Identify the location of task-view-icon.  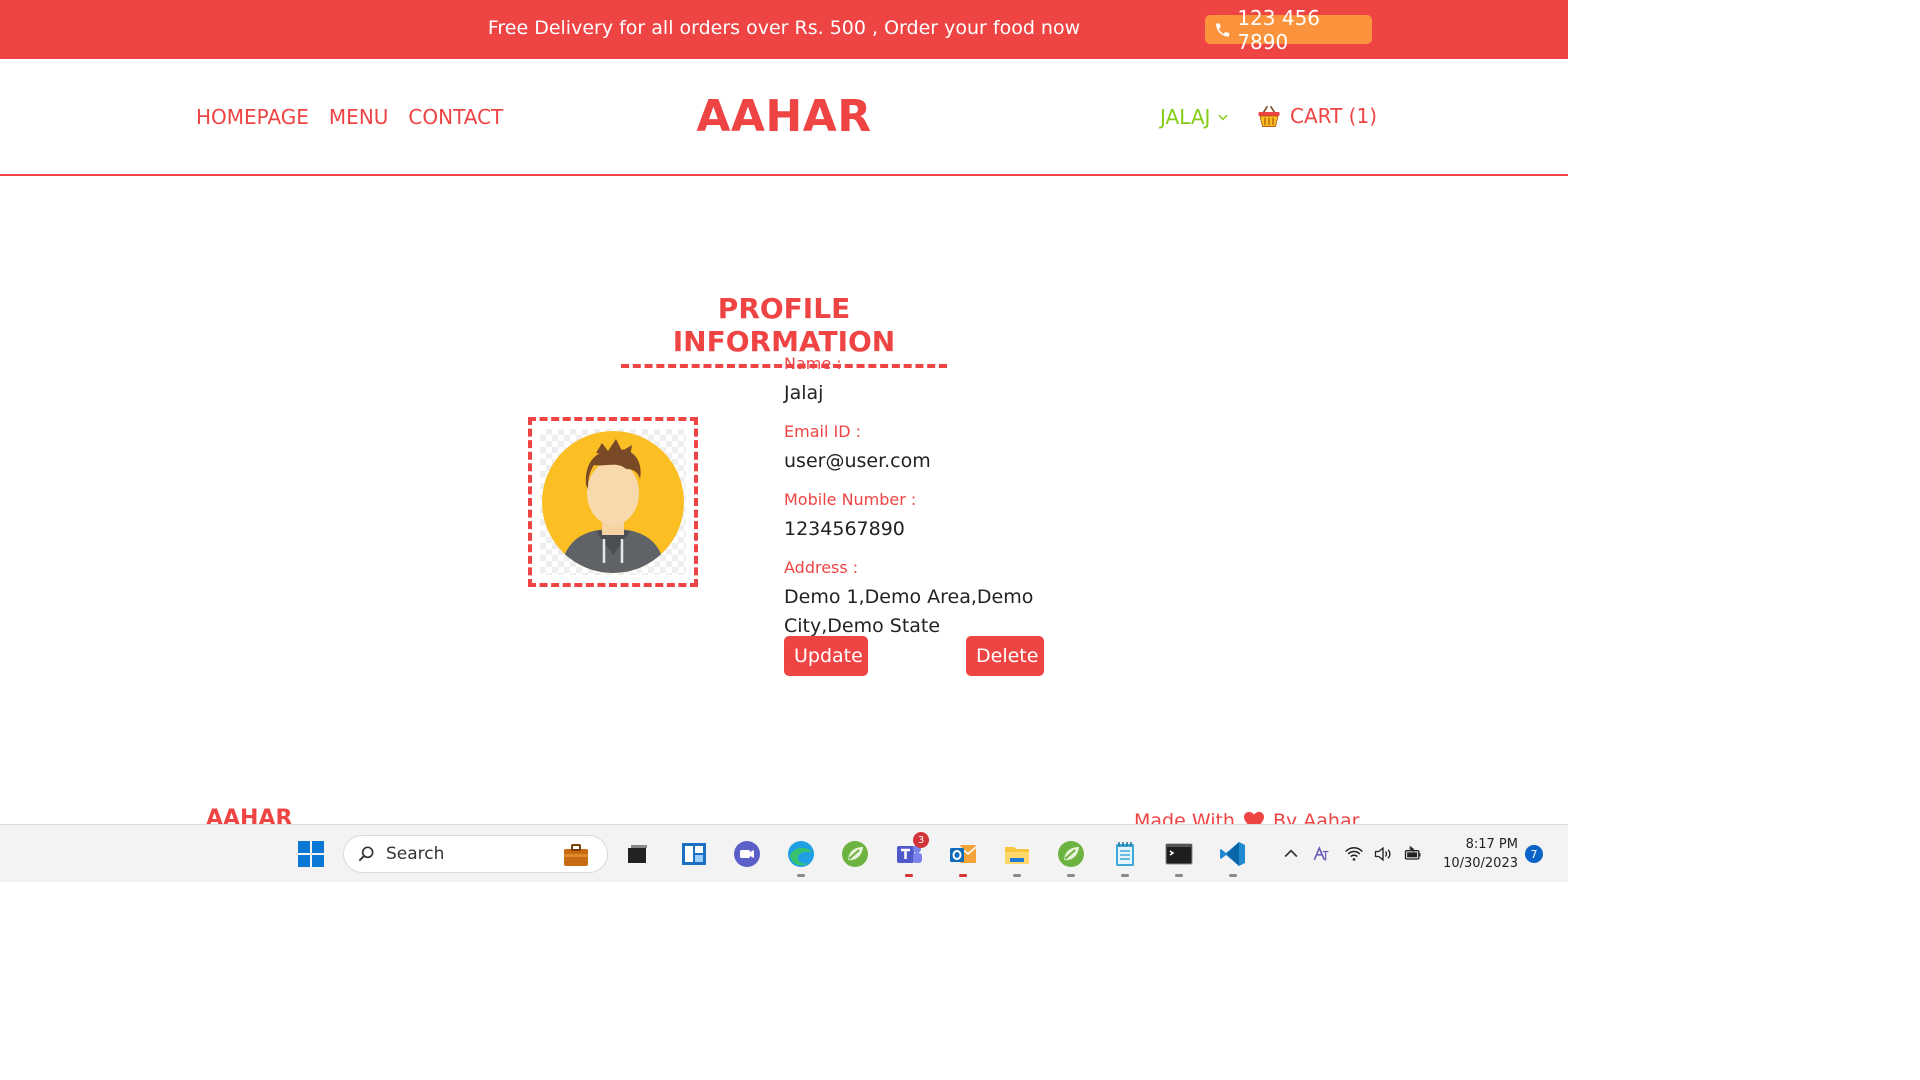
(637, 854).